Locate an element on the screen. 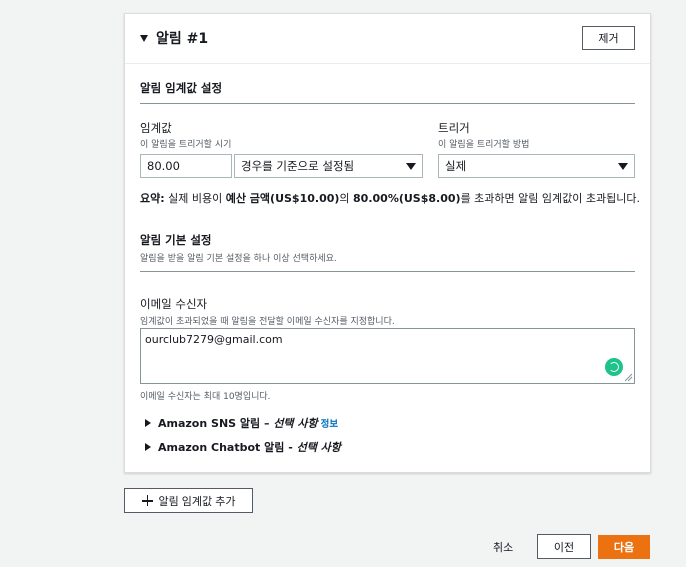 The width and height of the screenshot is (686, 567). trigger-description: 이 알림을 트리거할 방법 is located at coordinates (484, 145).